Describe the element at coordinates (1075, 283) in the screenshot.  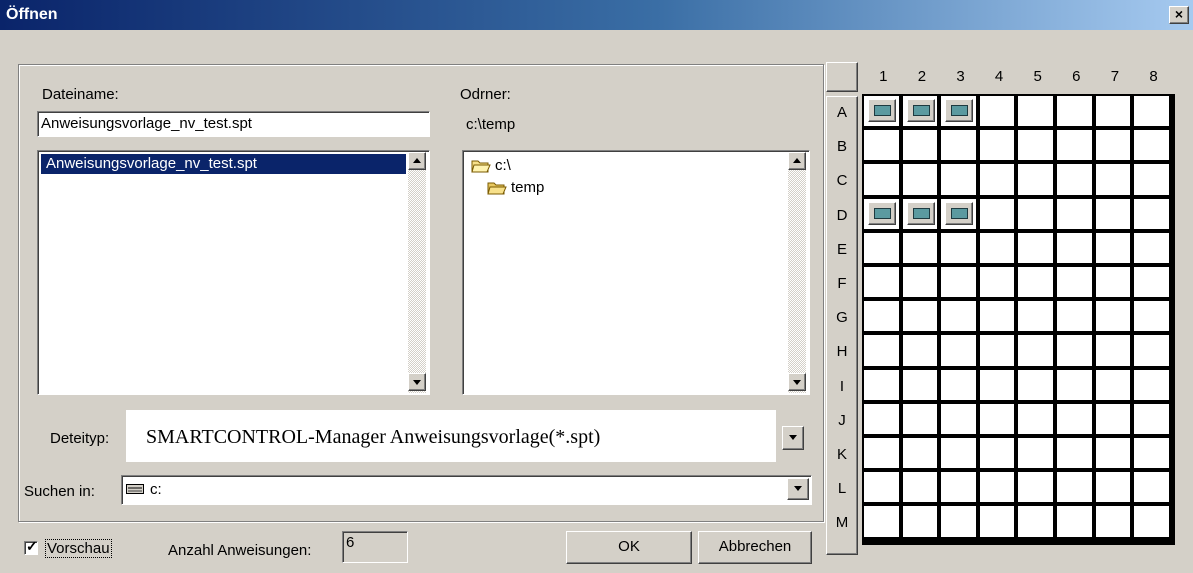
I see `grid-cell-F6` at that location.